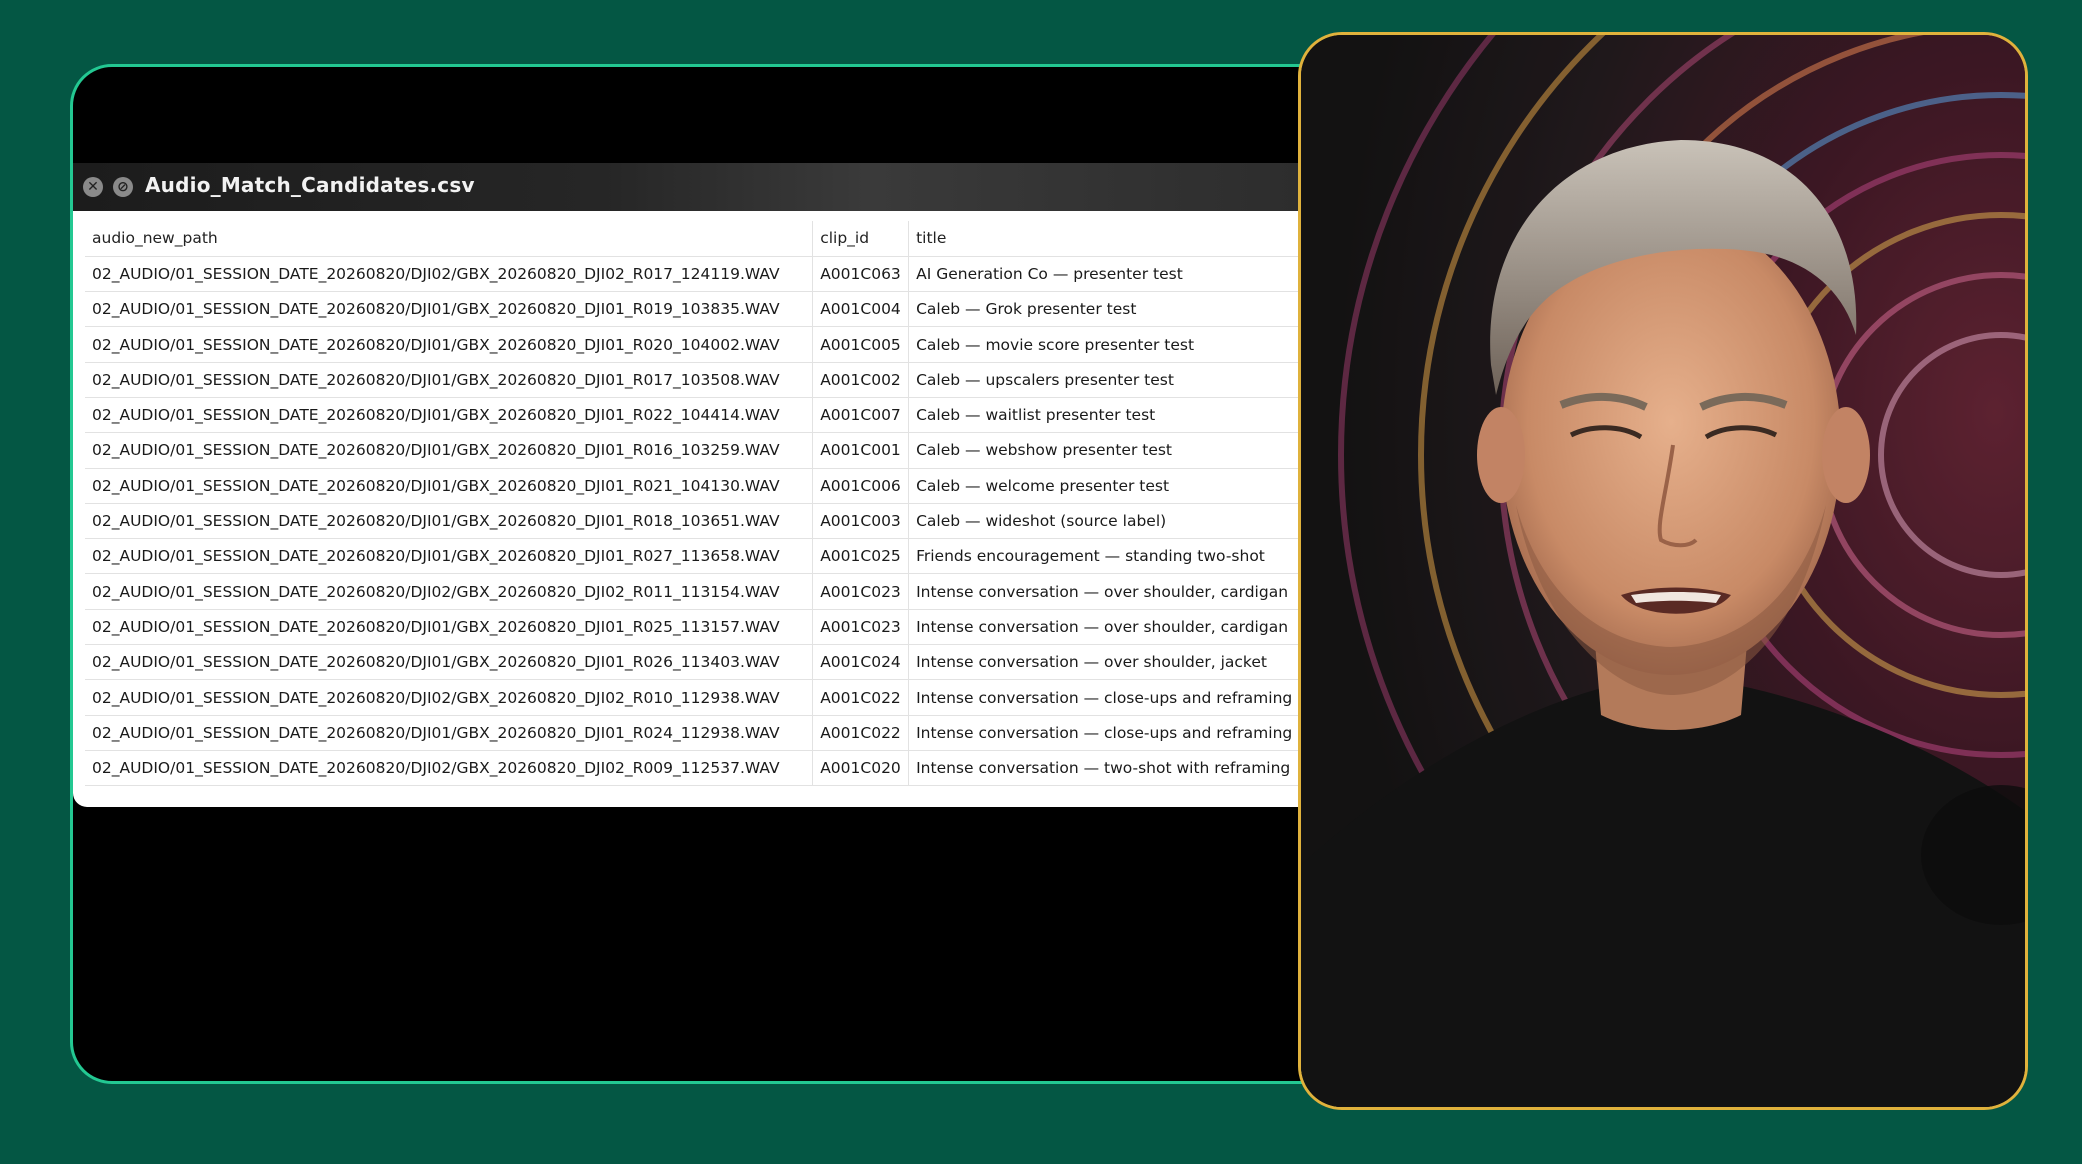  I want to click on cell-clip-id: A001C006, so click(861, 486).